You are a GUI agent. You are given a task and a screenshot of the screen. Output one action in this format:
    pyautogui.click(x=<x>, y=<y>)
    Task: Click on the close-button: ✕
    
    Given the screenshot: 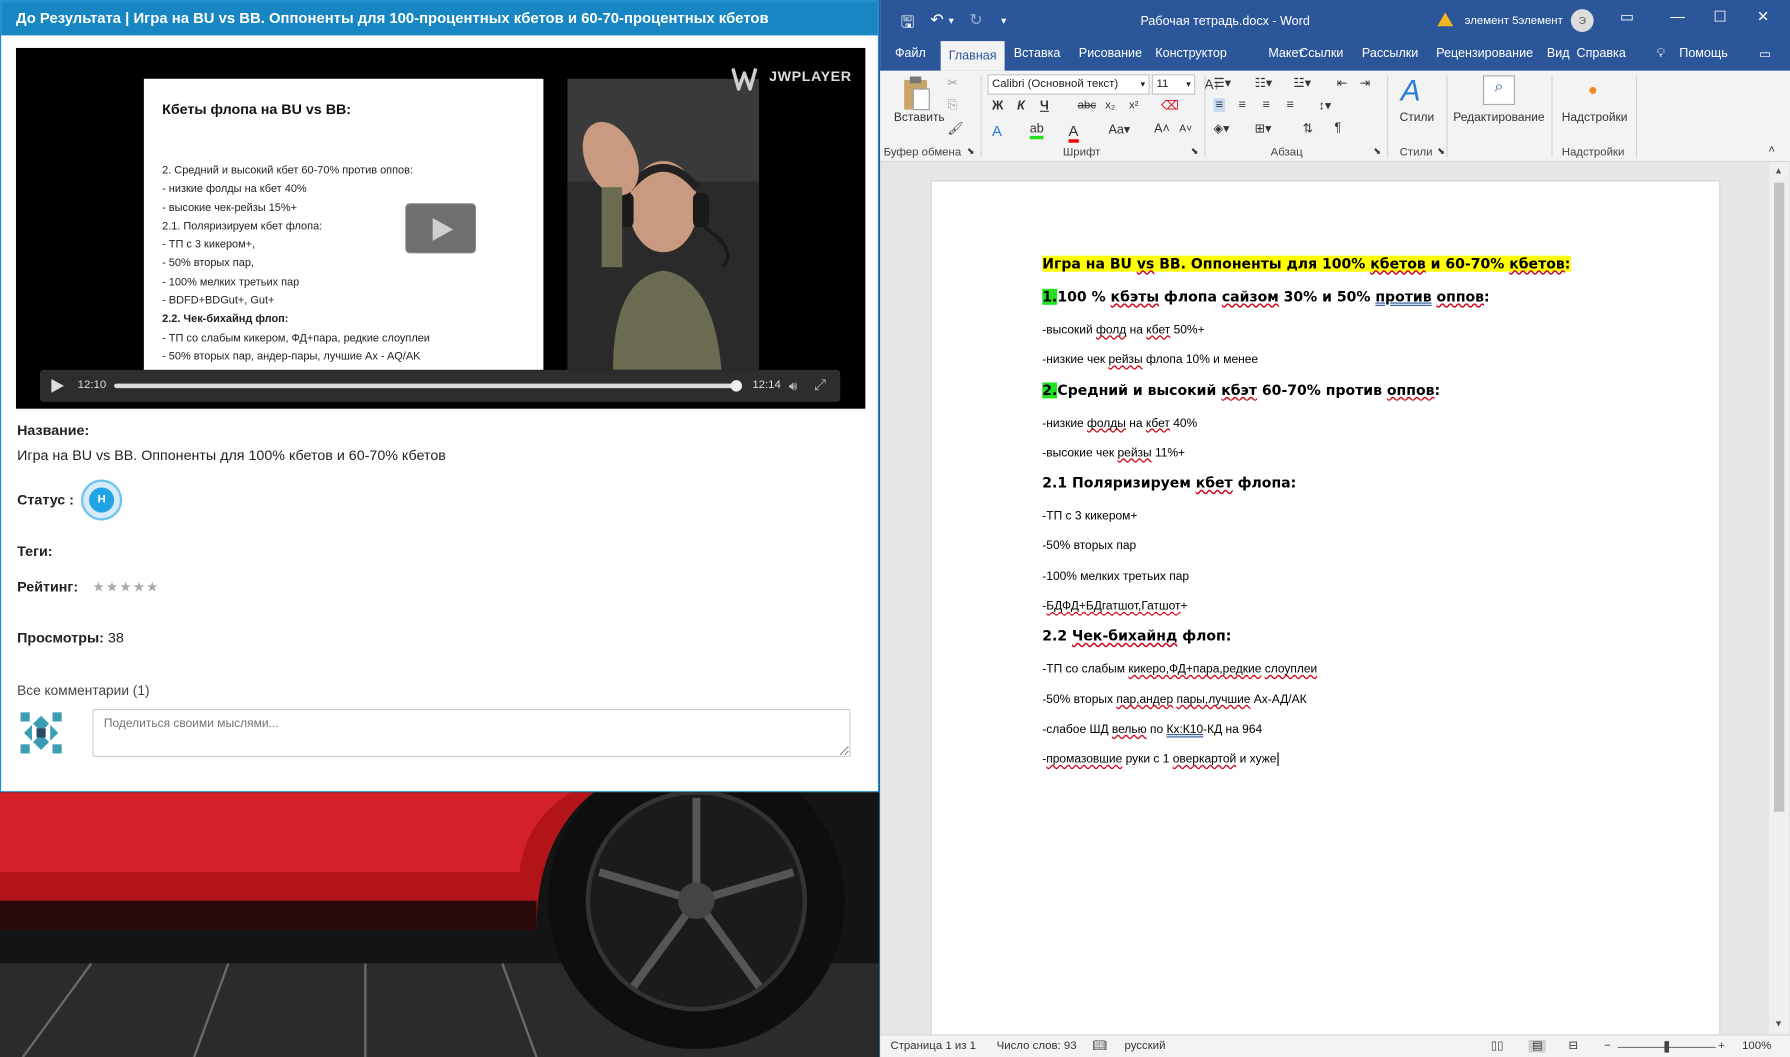 What is the action you would take?
    pyautogui.click(x=1763, y=17)
    